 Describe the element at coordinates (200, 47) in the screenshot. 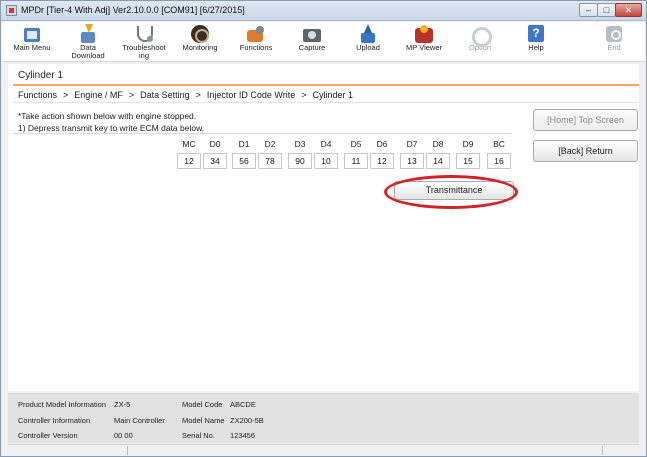

I see `monitoring-label: Monitoring` at that location.